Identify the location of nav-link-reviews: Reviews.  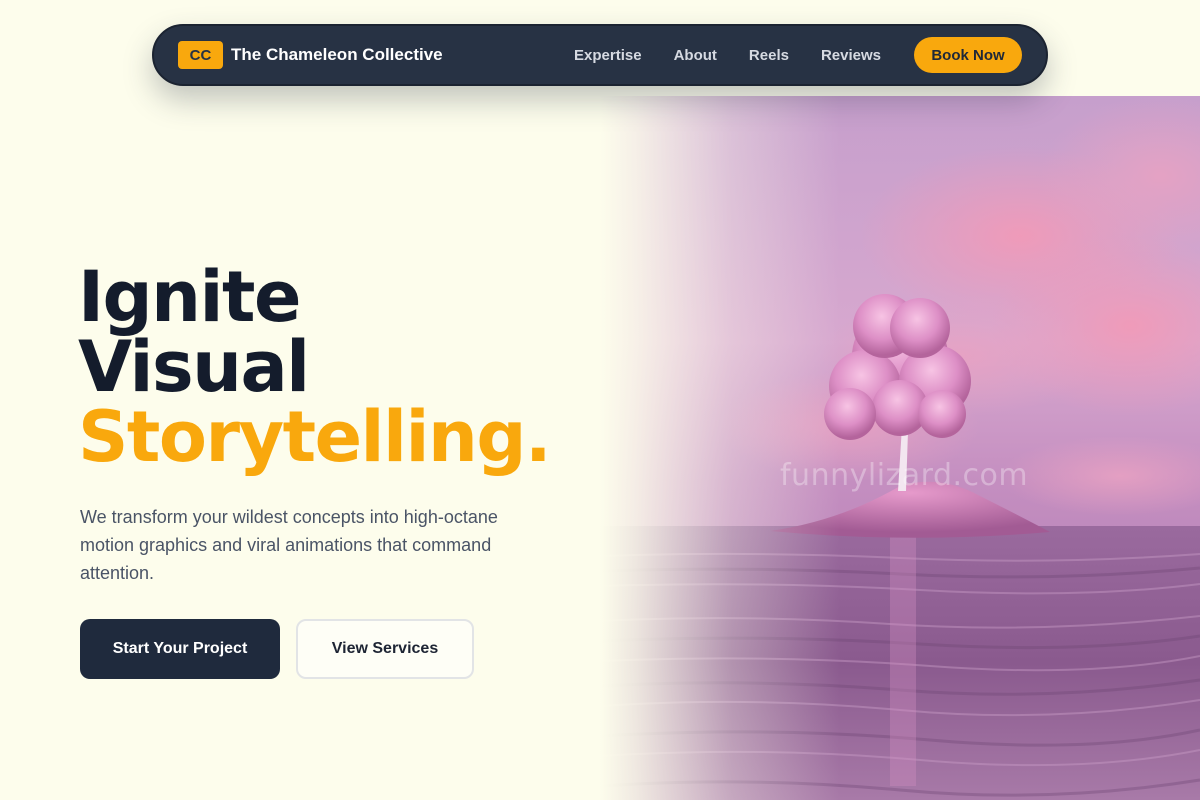
(851, 55).